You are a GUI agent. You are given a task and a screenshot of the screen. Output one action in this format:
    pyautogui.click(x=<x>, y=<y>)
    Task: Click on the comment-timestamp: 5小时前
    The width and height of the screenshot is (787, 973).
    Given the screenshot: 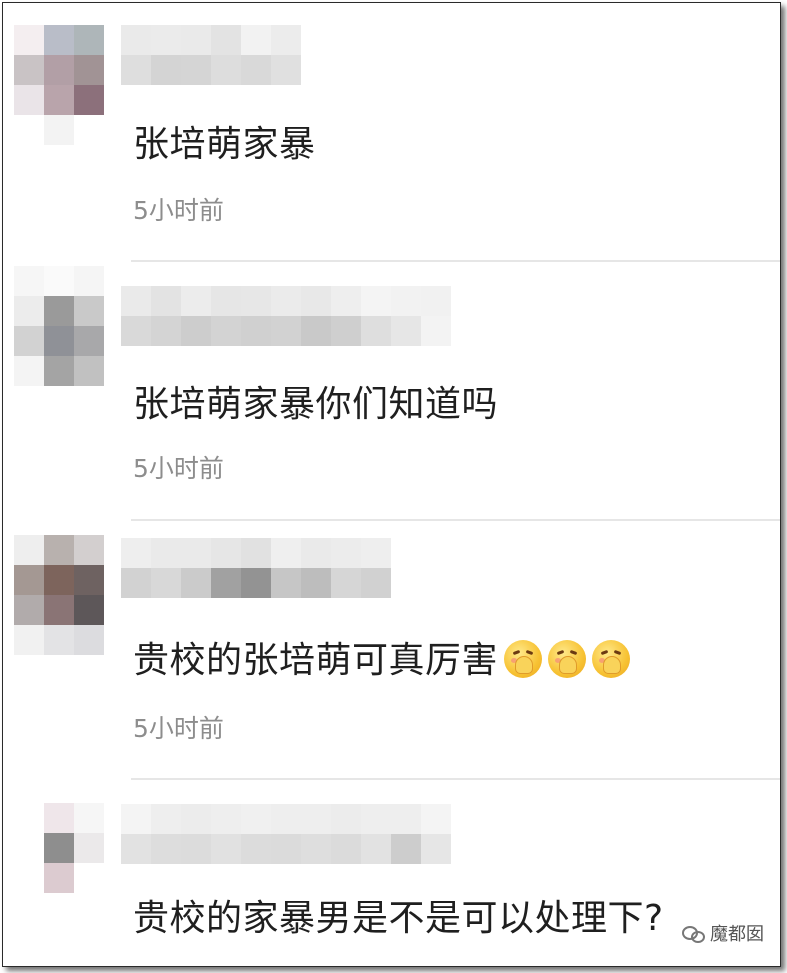 What is the action you would take?
    pyautogui.click(x=178, y=210)
    